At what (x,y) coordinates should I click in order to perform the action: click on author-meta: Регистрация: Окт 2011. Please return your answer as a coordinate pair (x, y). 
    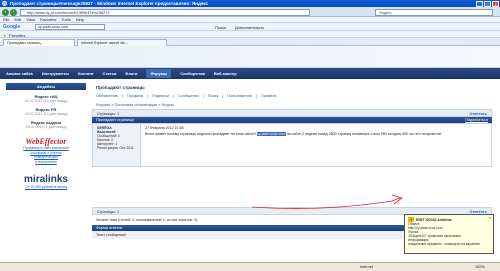
    Looking at the image, I should click on (115, 148).